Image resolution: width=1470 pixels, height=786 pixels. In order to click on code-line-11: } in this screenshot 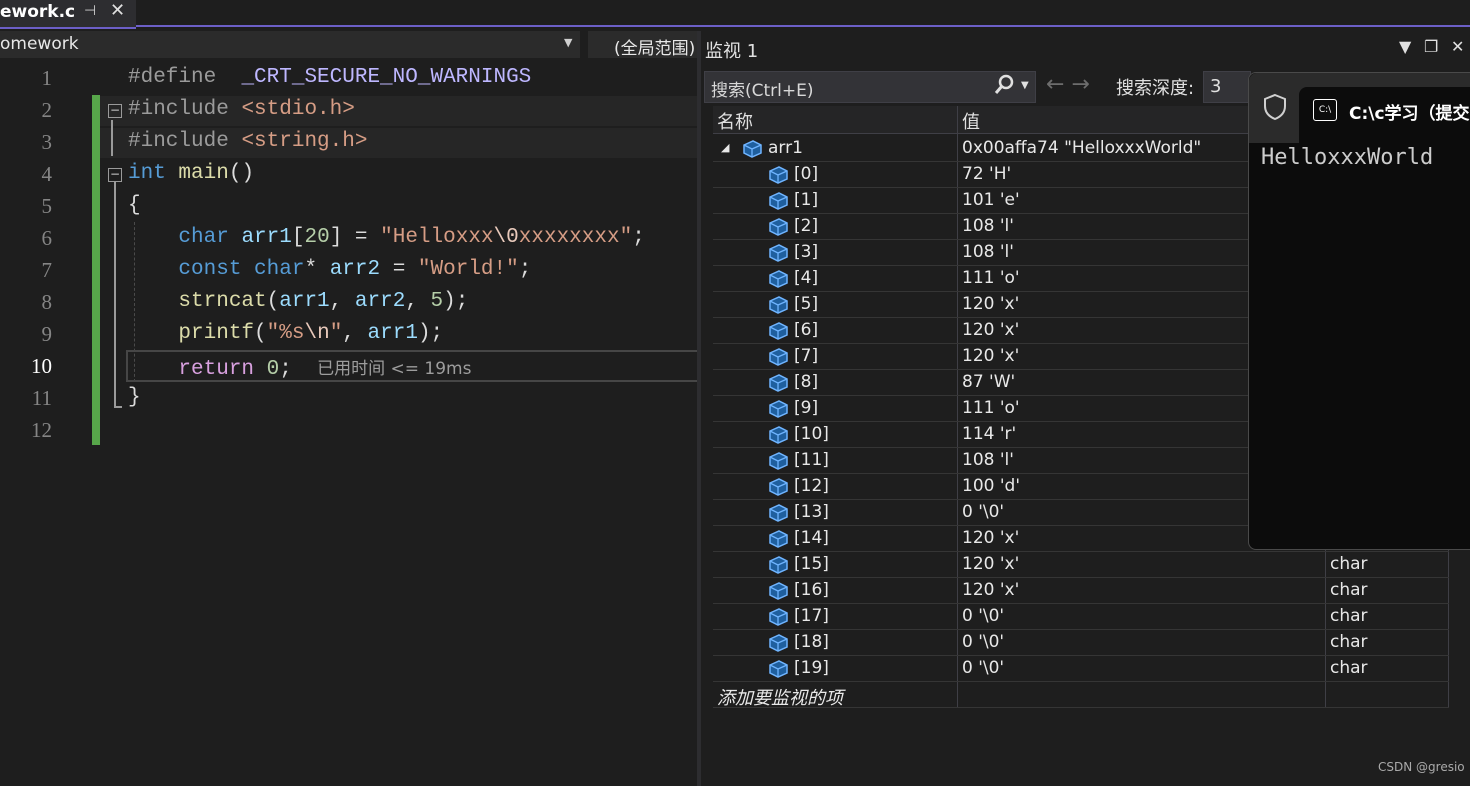, I will do `click(134, 397)`.